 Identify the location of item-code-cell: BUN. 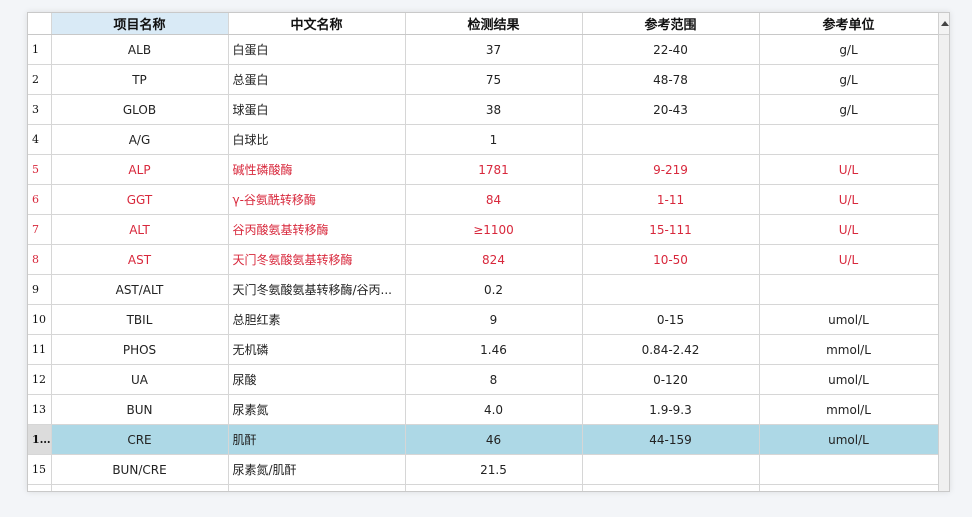
(140, 409).